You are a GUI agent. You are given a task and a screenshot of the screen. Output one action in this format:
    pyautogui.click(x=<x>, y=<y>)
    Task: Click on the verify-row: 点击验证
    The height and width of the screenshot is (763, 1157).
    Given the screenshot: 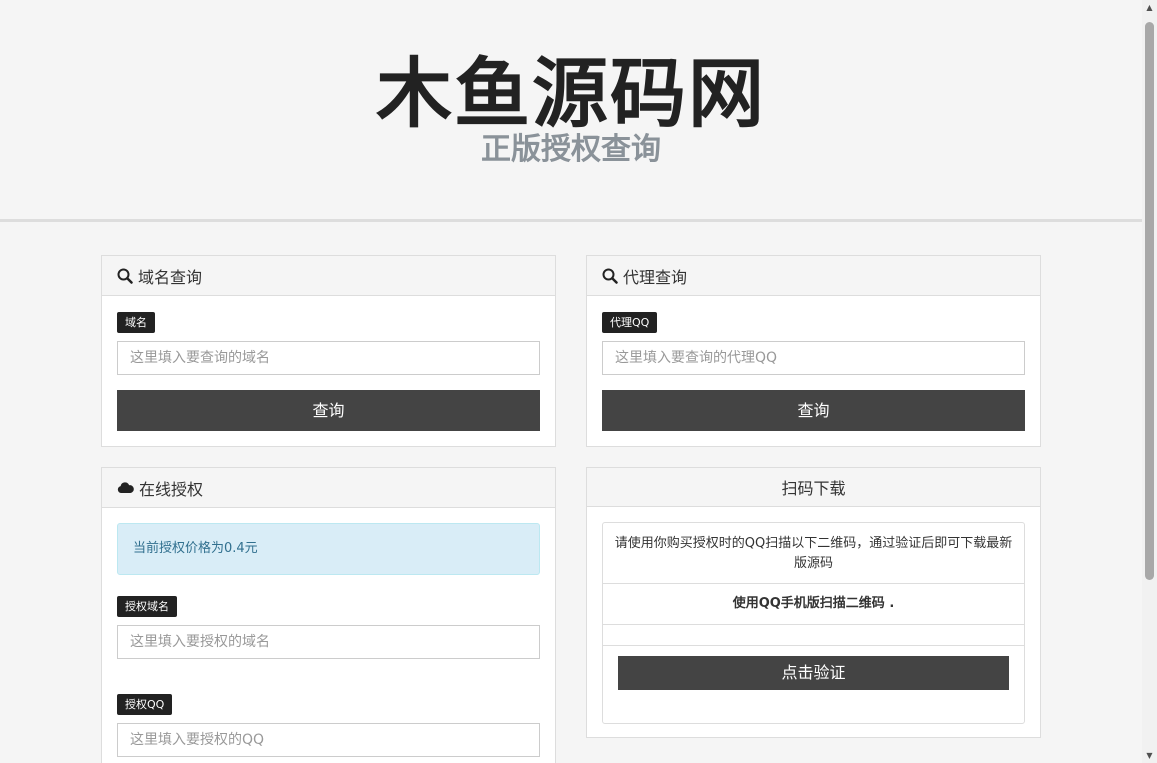 What is the action you would take?
    pyautogui.click(x=813, y=684)
    